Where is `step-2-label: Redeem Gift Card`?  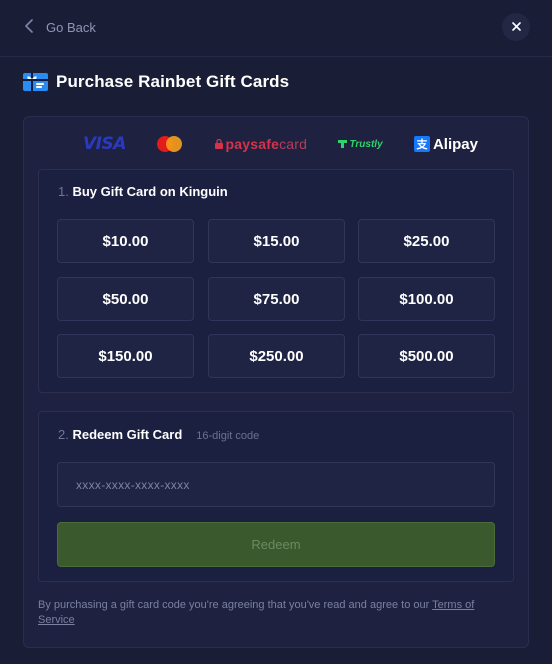 step-2-label: Redeem Gift Card is located at coordinates (127, 434).